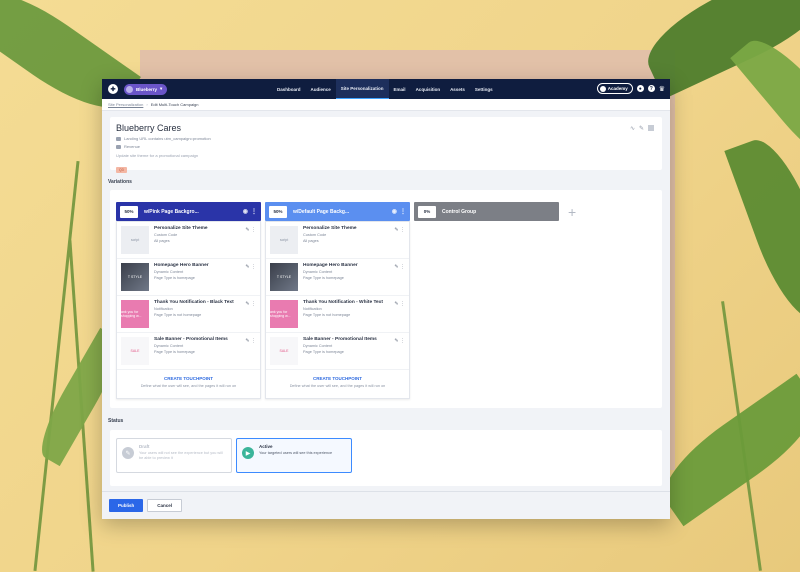 The image size is (800, 572). Describe the element at coordinates (165, 505) in the screenshot. I see `cancel-button: Cancel` at that location.